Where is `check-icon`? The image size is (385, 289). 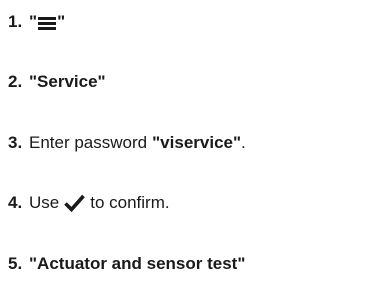 check-icon is located at coordinates (75, 203).